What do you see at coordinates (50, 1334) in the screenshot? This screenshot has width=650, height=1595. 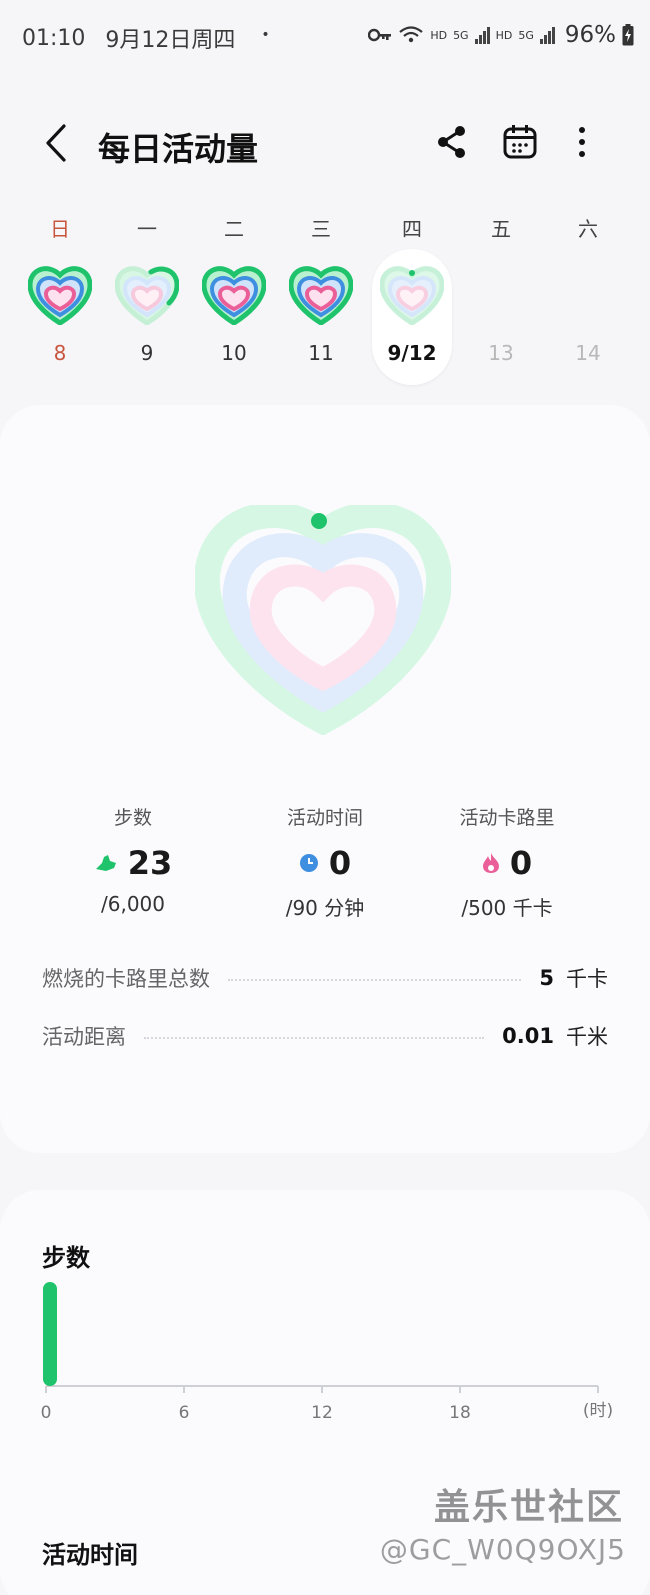 I see `steps-bar` at bounding box center [50, 1334].